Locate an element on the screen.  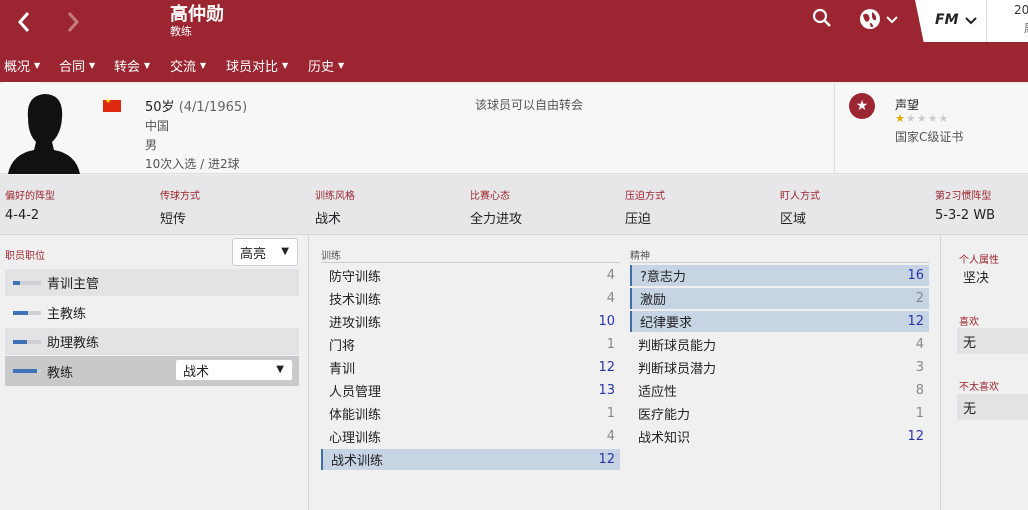
role-row: 教练 战术 ▼ is located at coordinates (152, 371).